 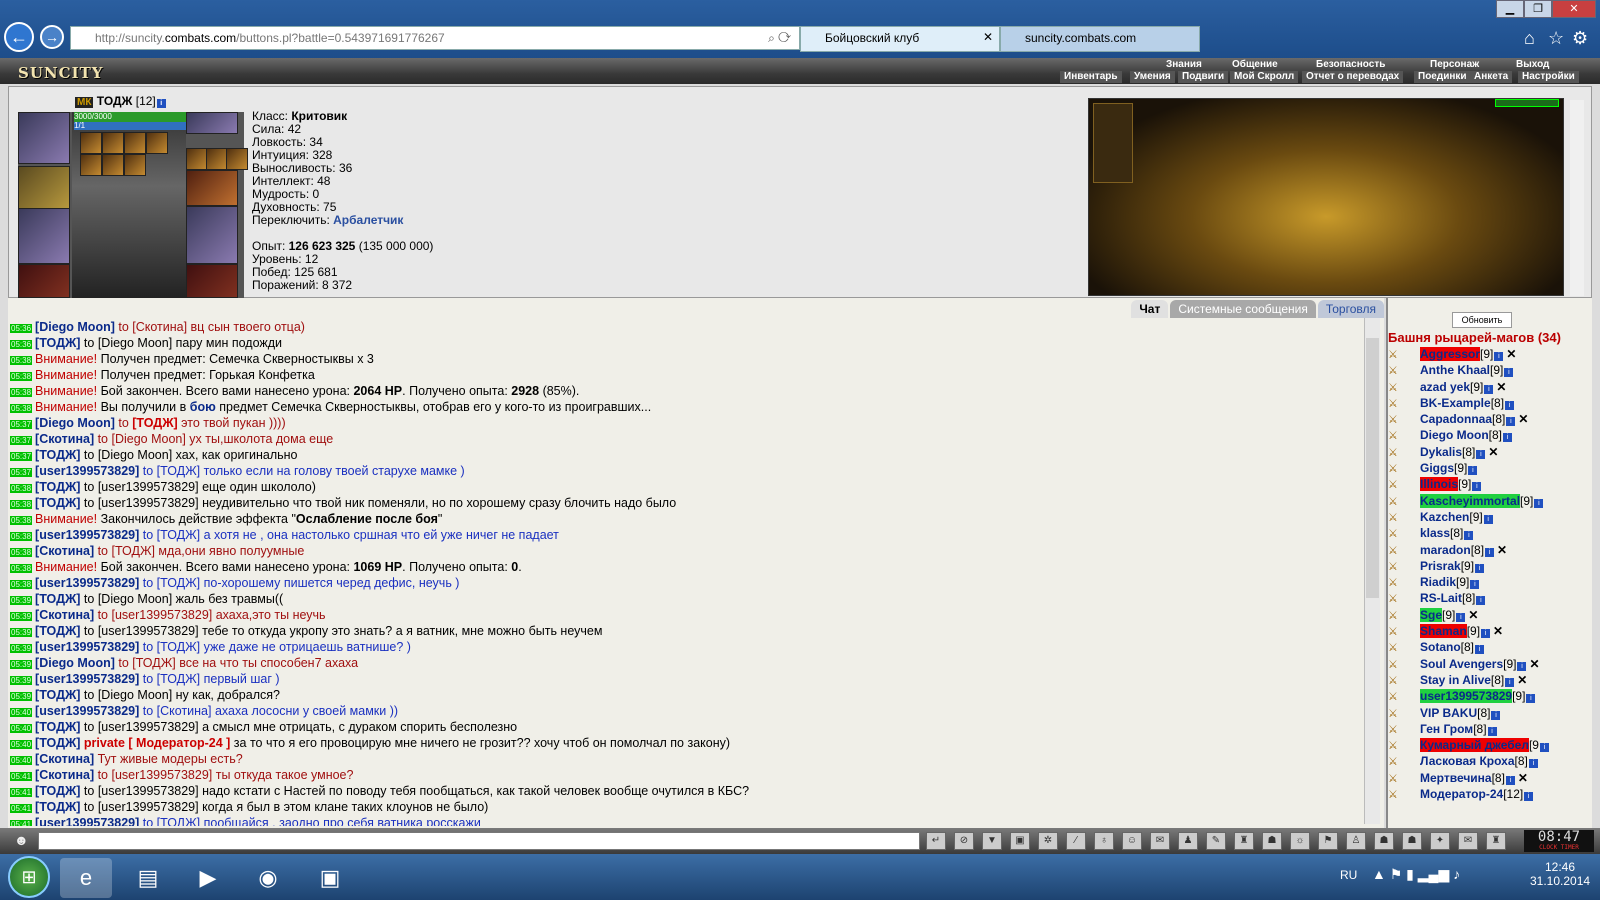 I want to click on toolbar-button-21: ♜, so click(x=1496, y=841).